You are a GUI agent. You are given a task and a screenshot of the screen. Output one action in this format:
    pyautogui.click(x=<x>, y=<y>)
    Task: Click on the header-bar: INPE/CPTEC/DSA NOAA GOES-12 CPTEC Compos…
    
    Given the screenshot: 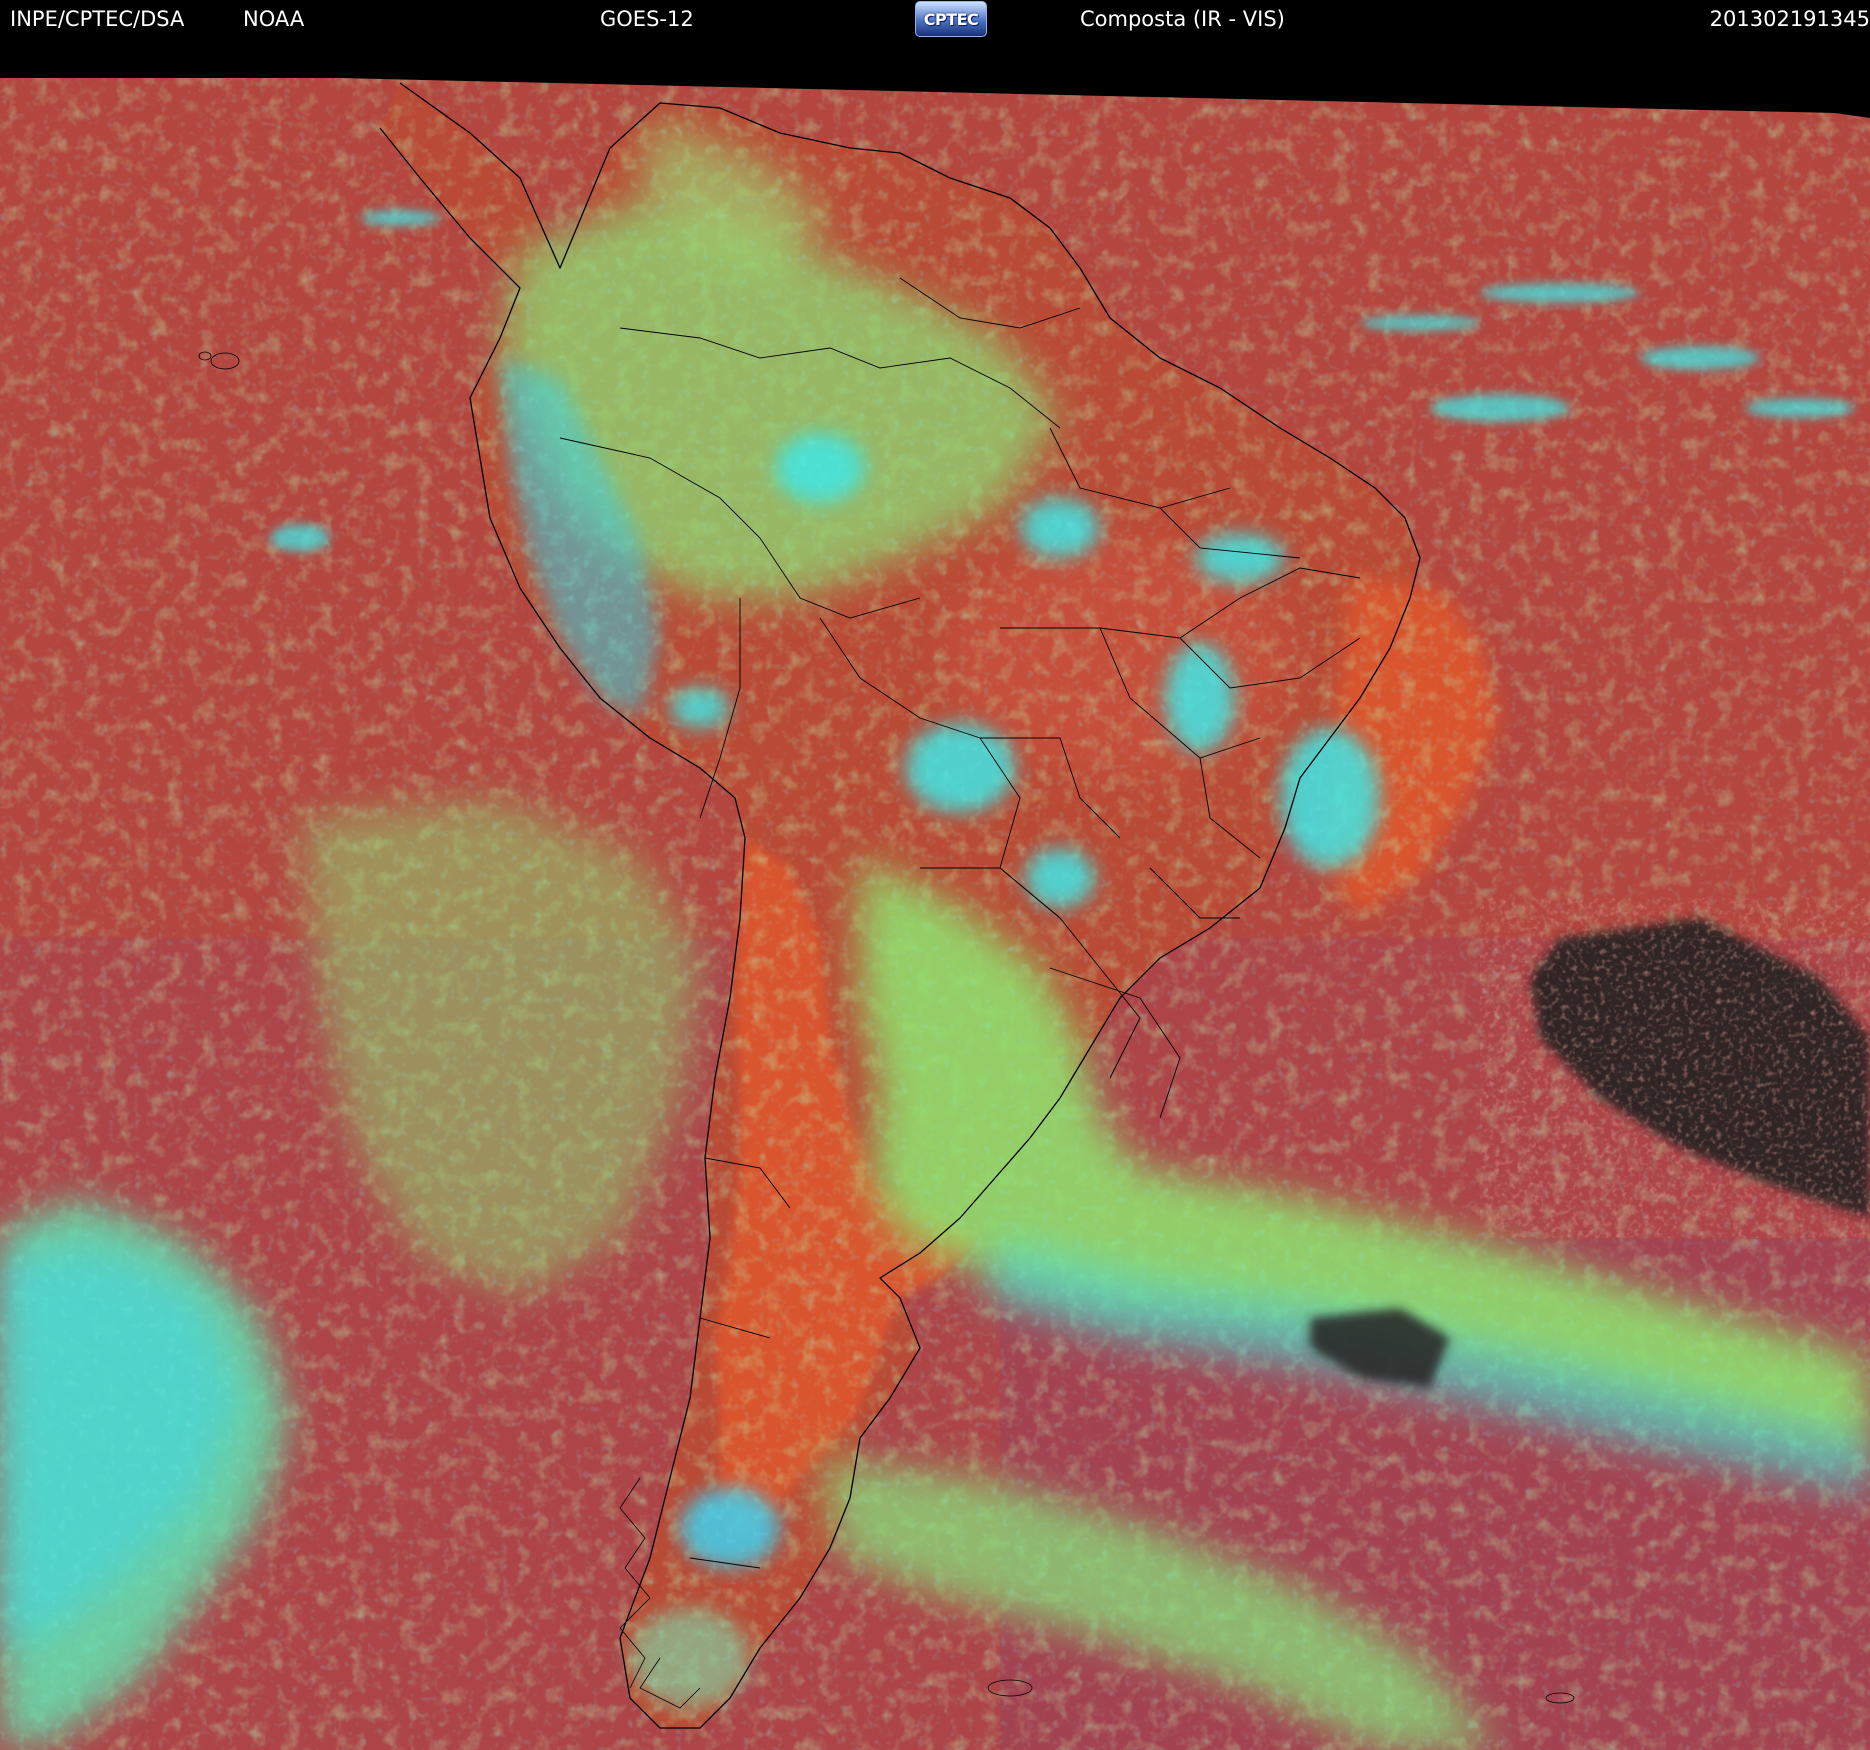 What is the action you would take?
    pyautogui.click(x=935, y=19)
    